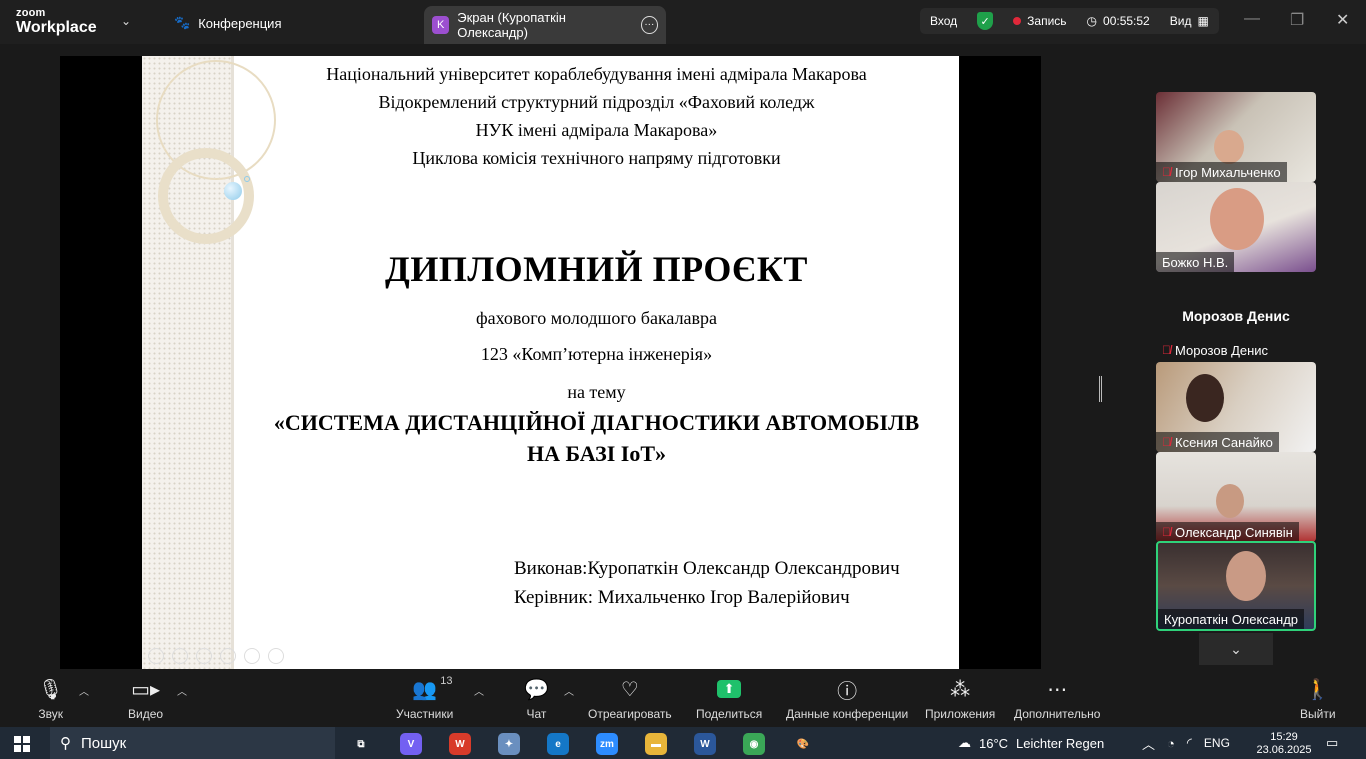 The width and height of the screenshot is (1366, 759). I want to click on record-label: Запись, so click(1047, 21).